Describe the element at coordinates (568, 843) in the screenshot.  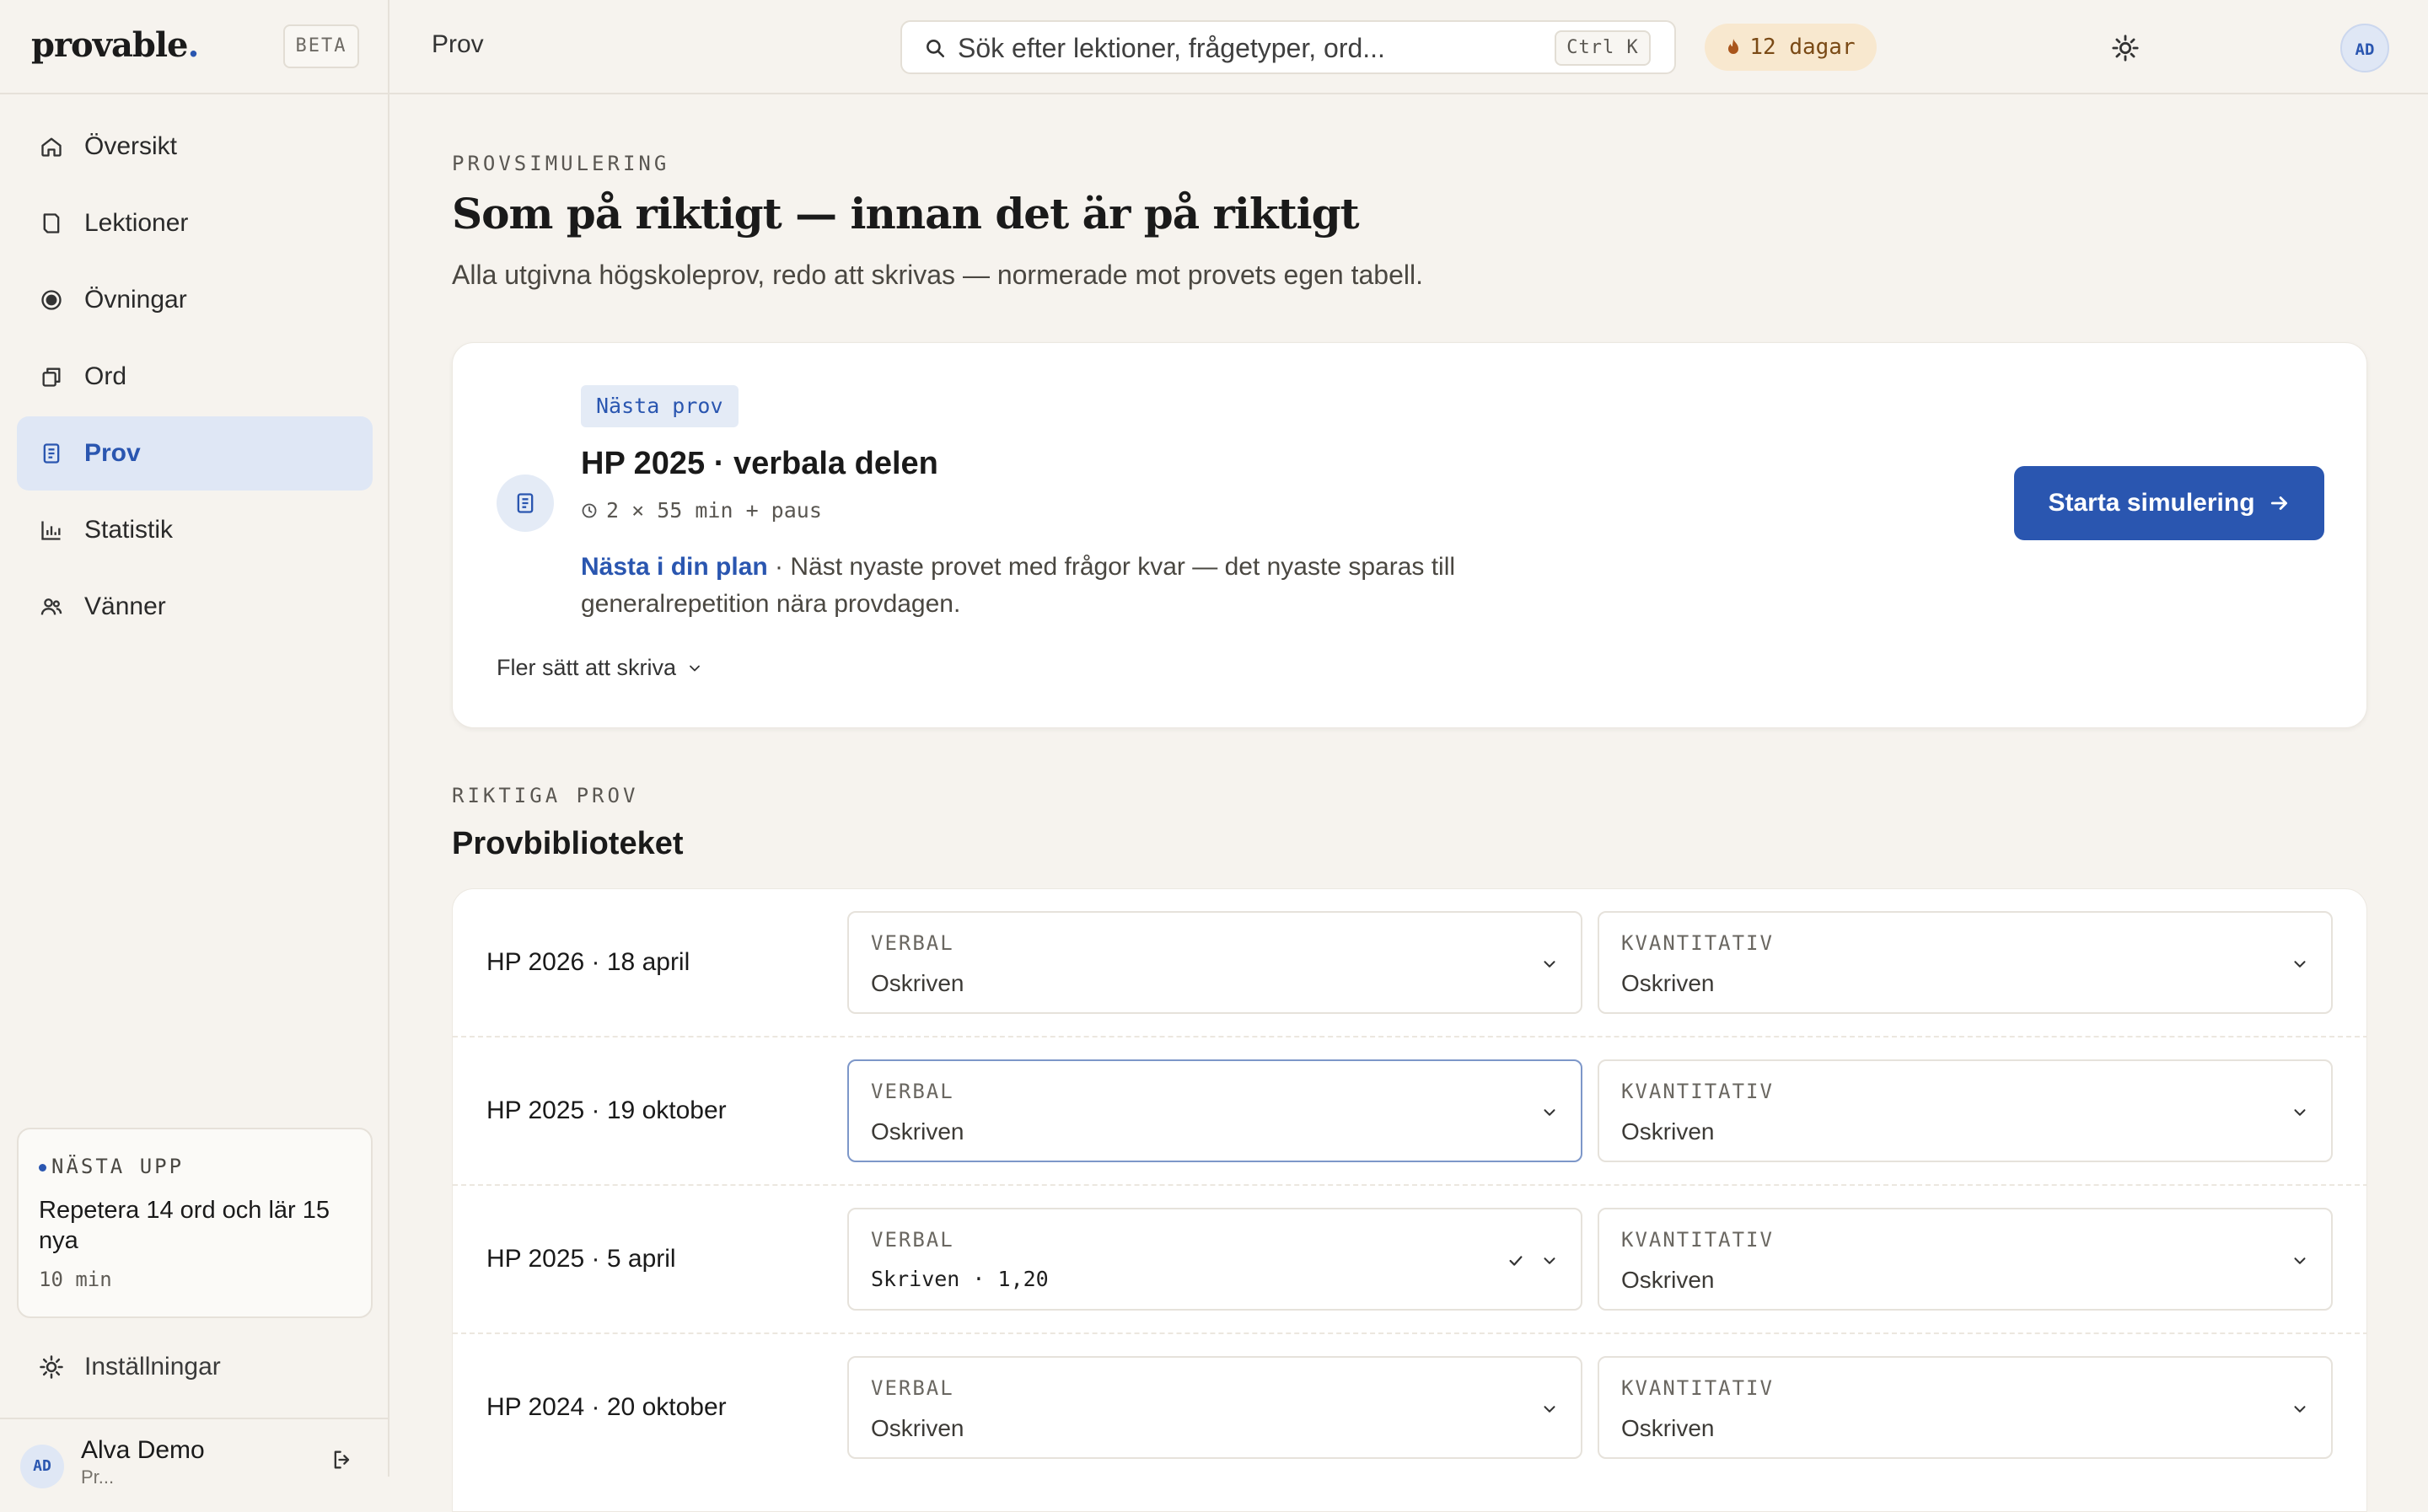
I see `library-title: Provbiblioteket` at that location.